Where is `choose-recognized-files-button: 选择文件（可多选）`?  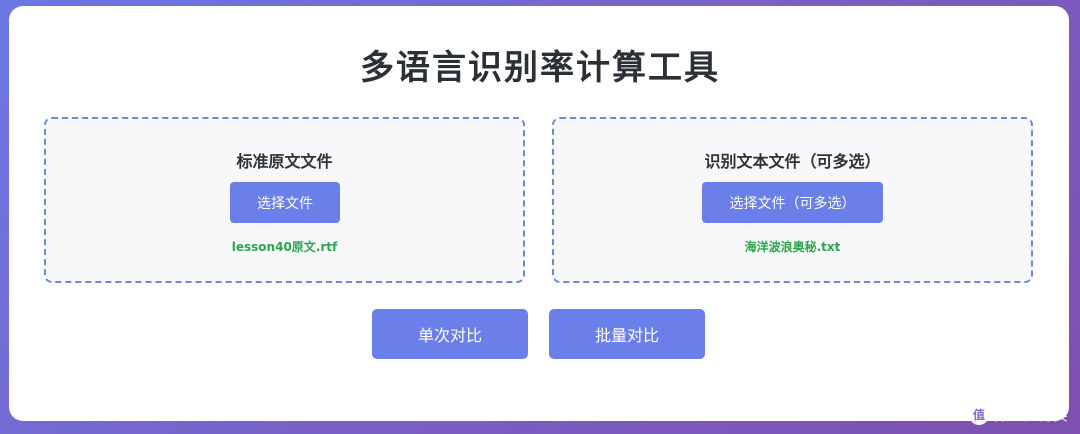
choose-recognized-files-button: 选择文件（可多选） is located at coordinates (792, 202).